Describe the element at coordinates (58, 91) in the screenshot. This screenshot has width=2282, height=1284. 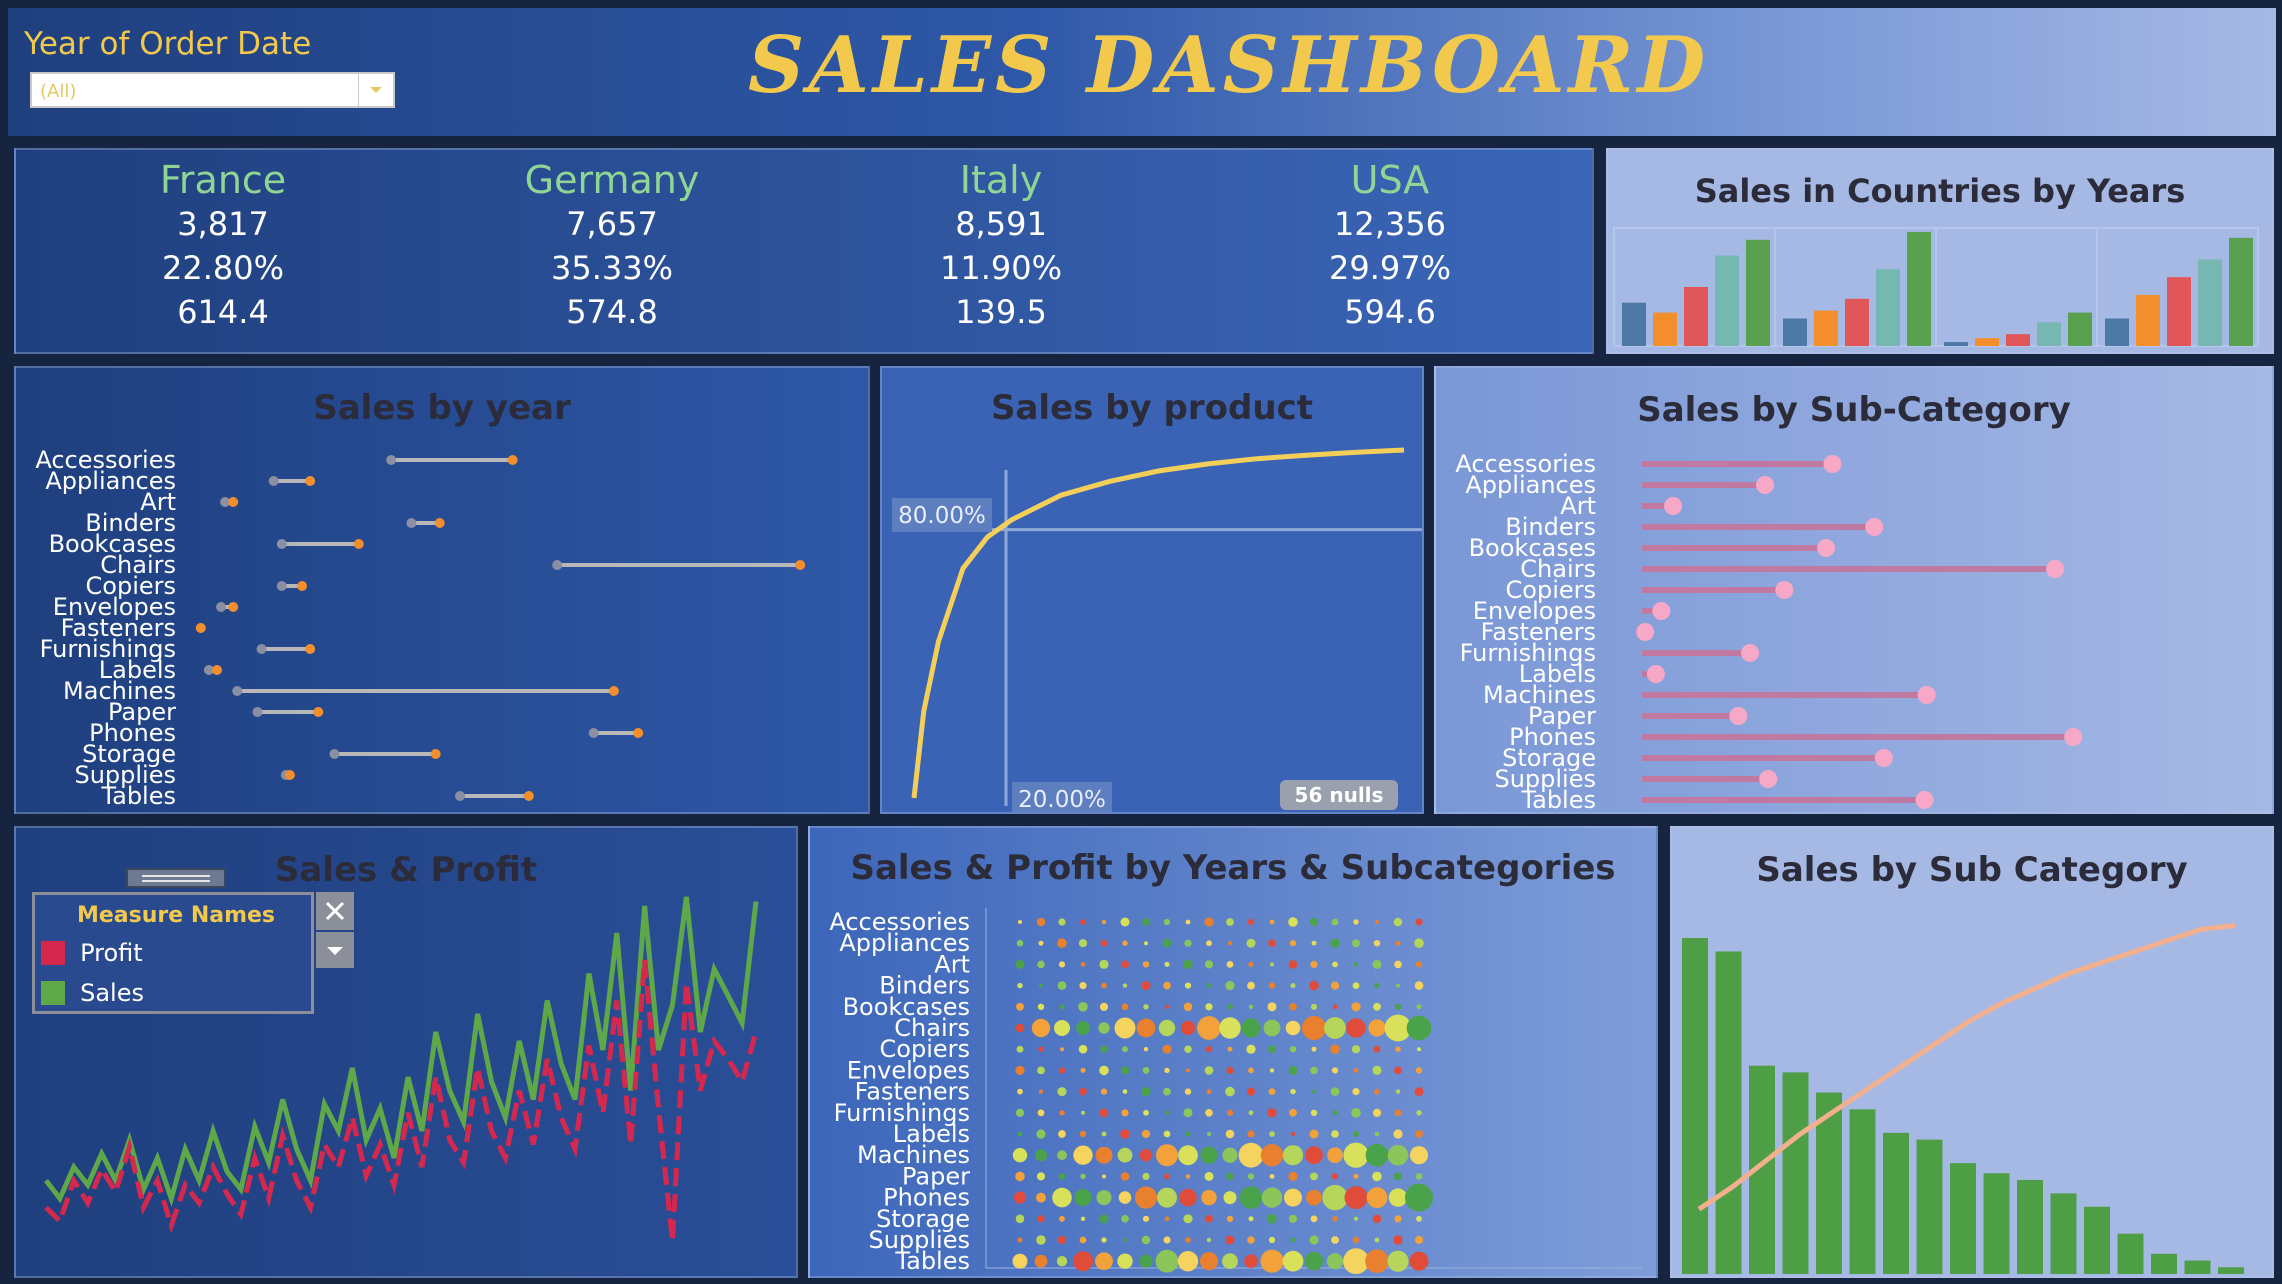
I see `filter-value: (All)` at that location.